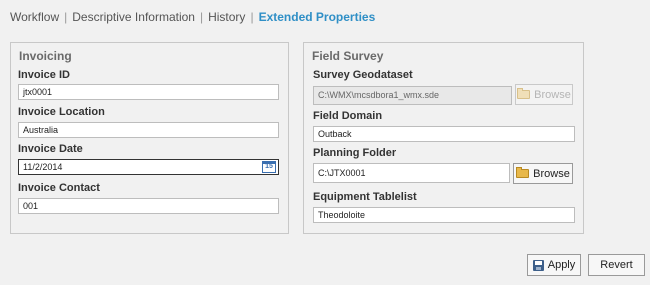 The height and width of the screenshot is (285, 650). I want to click on invoice-contact-field: 001, so click(148, 206).